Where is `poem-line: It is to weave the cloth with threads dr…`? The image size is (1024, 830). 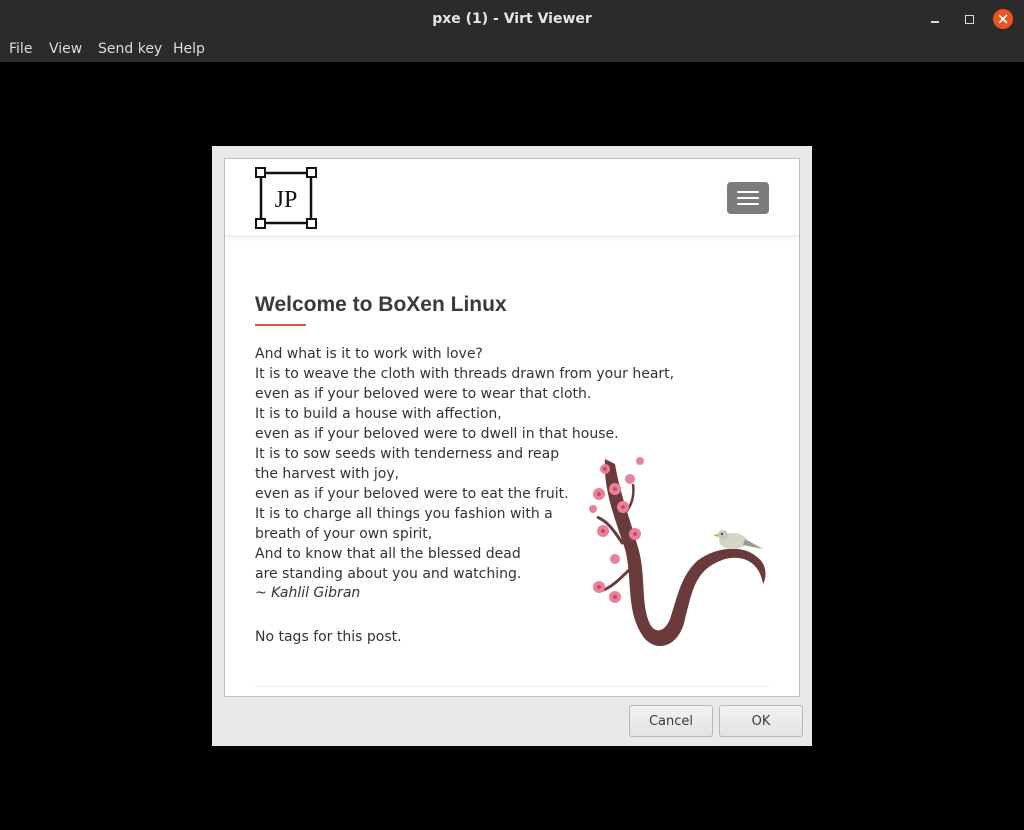 poem-line: It is to weave the cloth with threads dr… is located at coordinates (465, 374).